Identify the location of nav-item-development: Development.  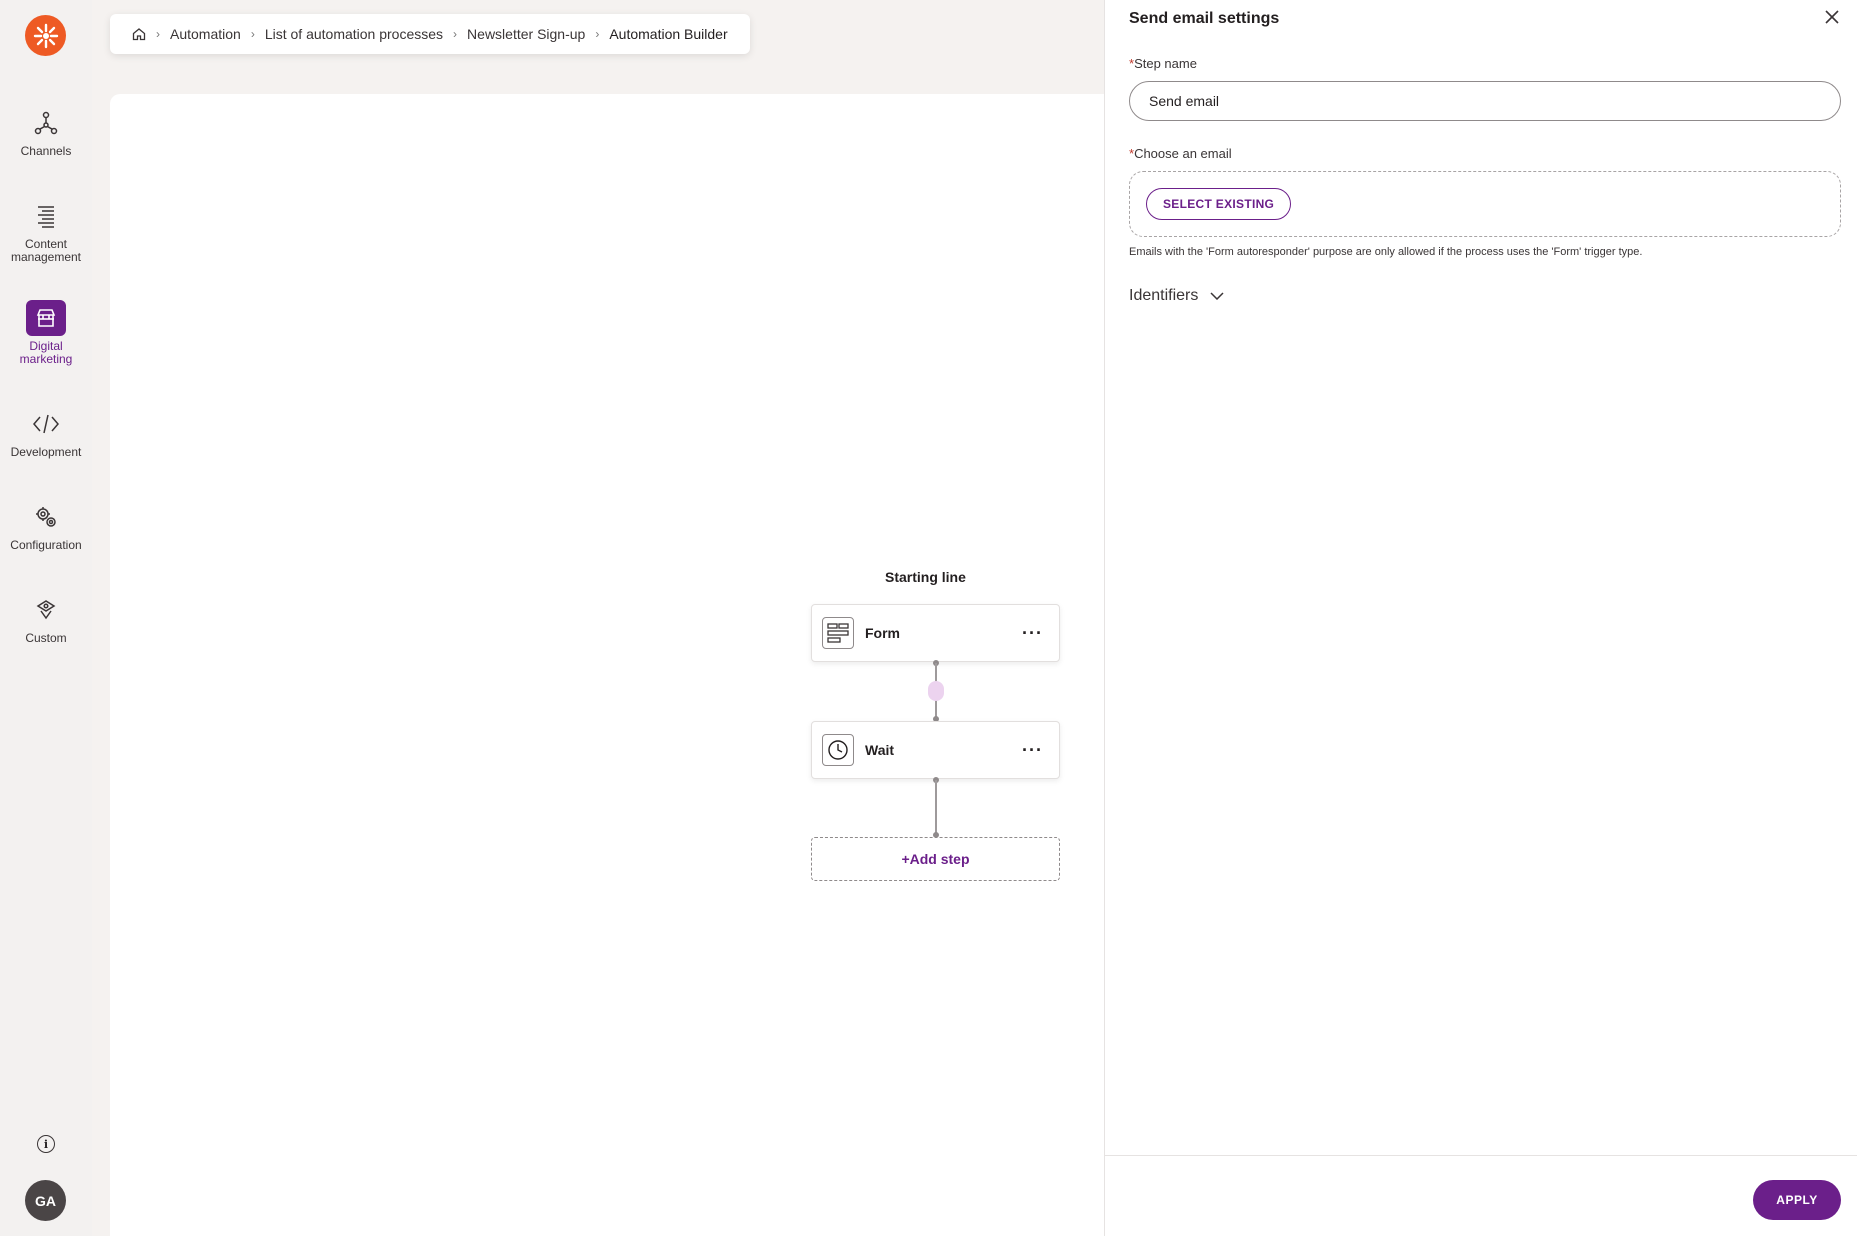
(46, 432).